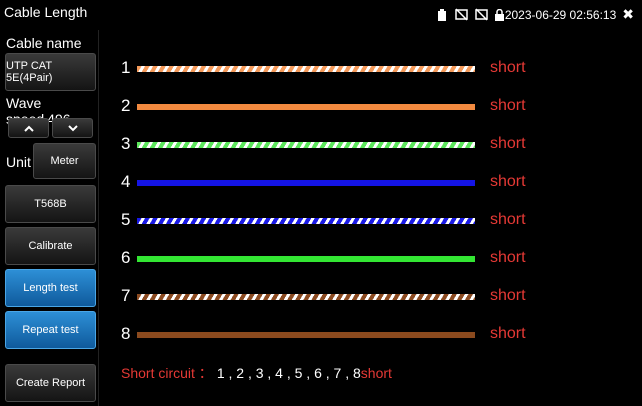  What do you see at coordinates (628, 14) in the screenshot?
I see `close-icon: ✖` at bounding box center [628, 14].